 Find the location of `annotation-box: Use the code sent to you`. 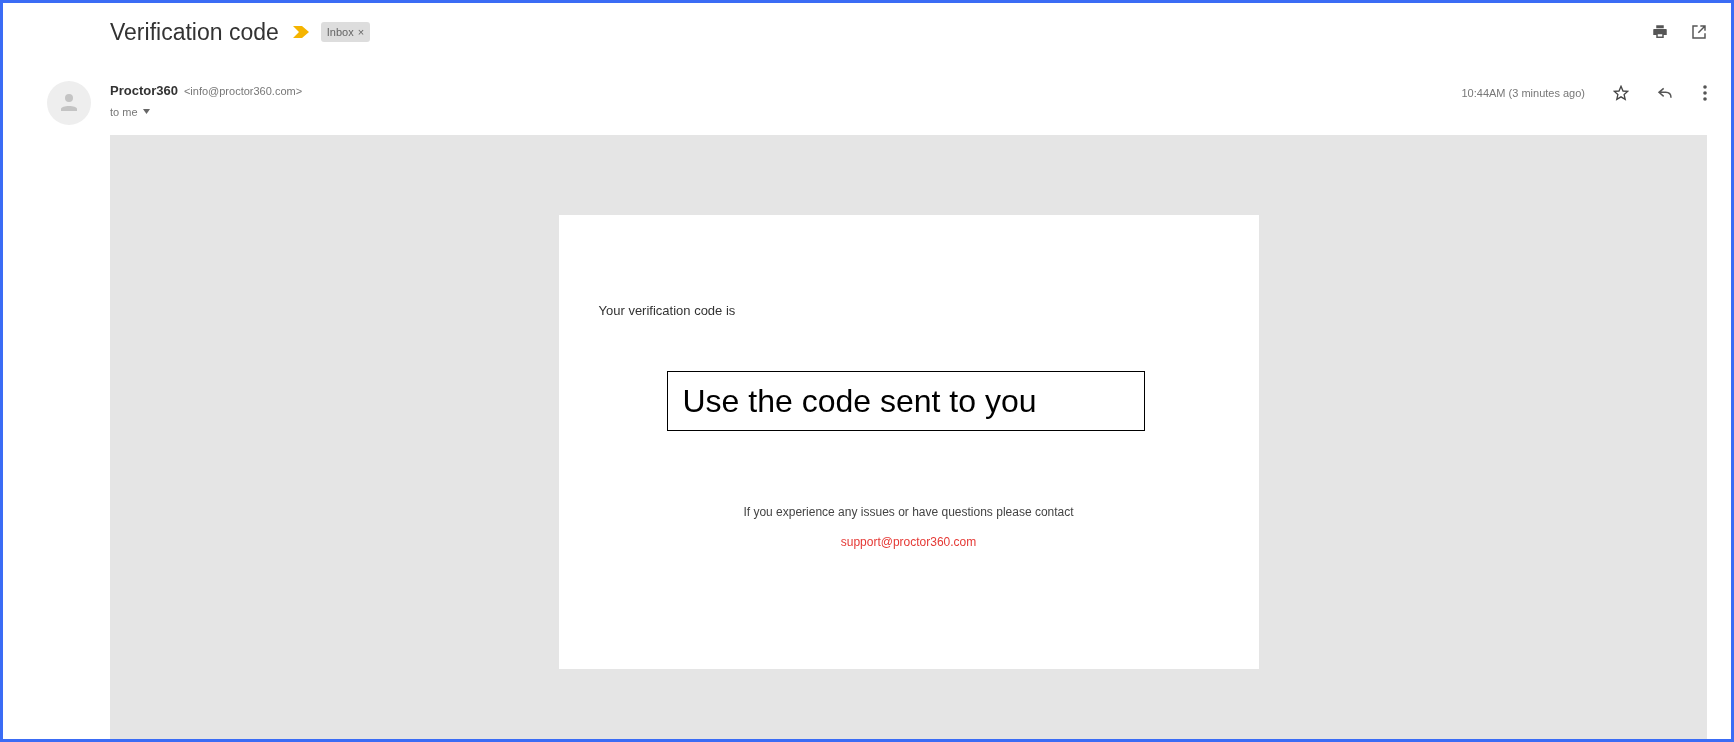

annotation-box: Use the code sent to you is located at coordinates (905, 401).